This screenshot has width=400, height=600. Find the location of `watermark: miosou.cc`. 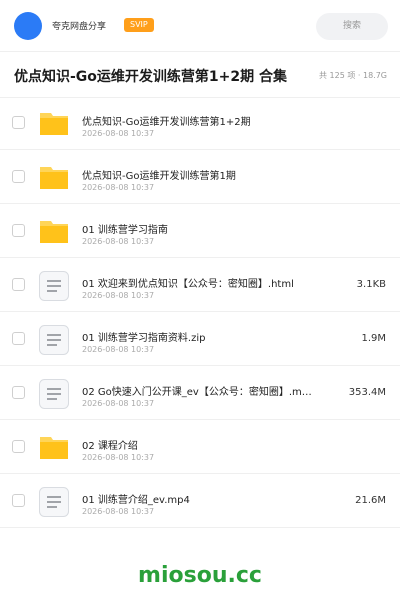

watermark: miosou.cc is located at coordinates (200, 575).